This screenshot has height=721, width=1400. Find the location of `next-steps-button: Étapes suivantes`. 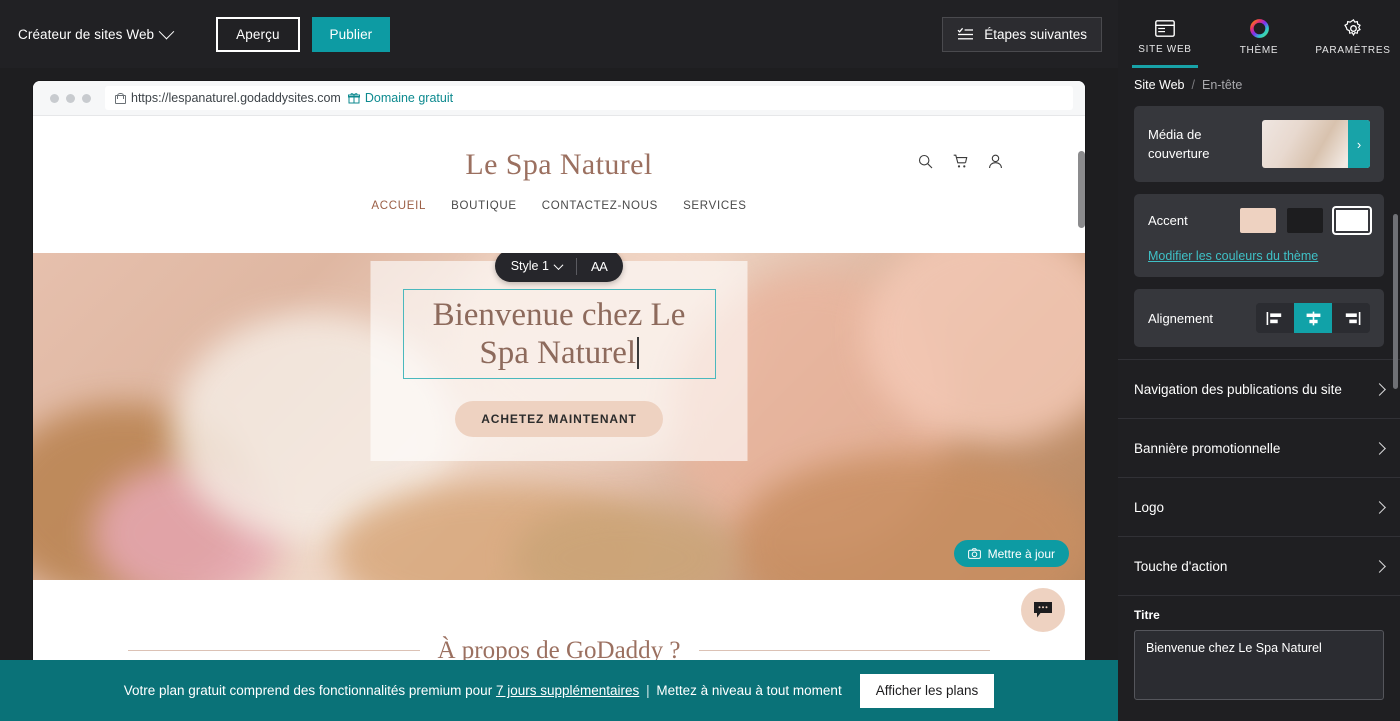

next-steps-button: Étapes suivantes is located at coordinates (1022, 34).